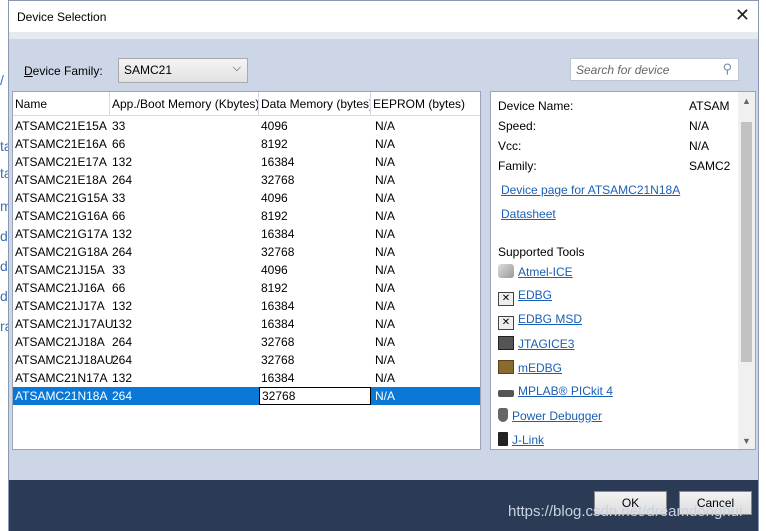 This screenshot has height=531, width=766. I want to click on atmel-ice-icon, so click(506, 271).